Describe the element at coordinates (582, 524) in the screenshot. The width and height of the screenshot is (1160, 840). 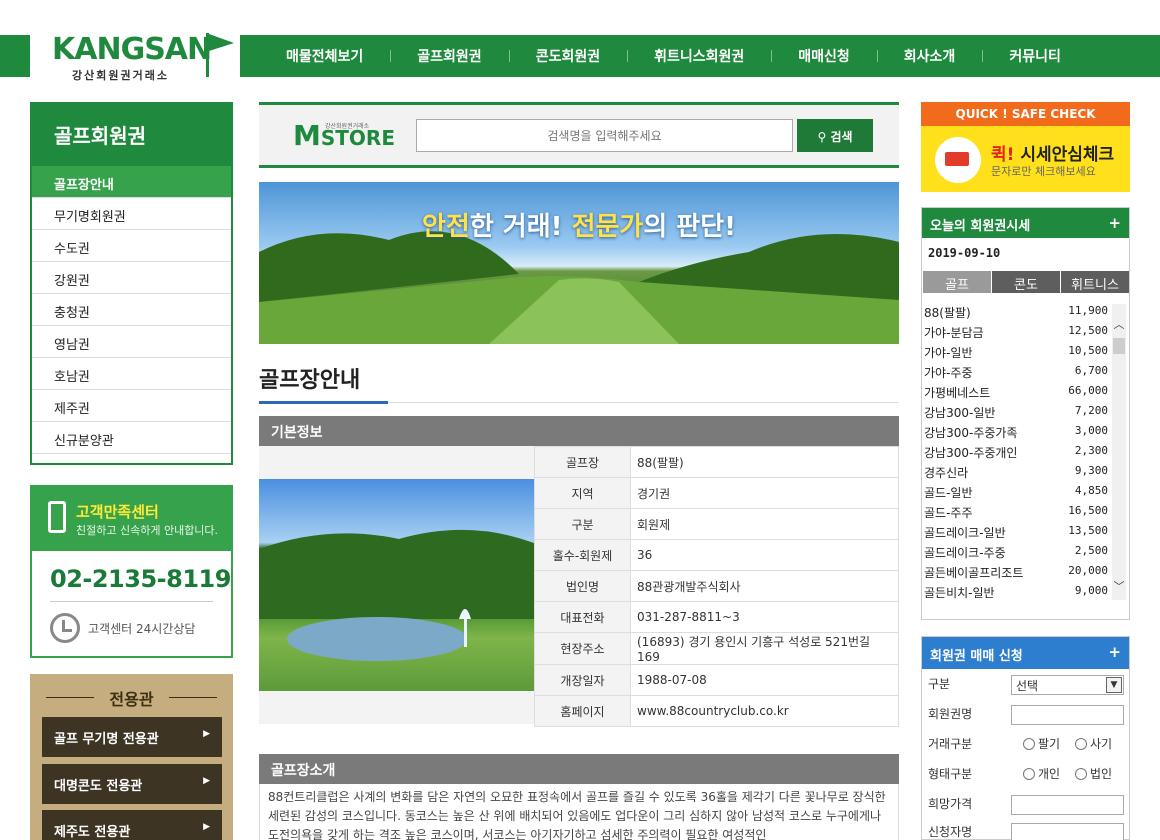
I see `info-key: 구분` at that location.